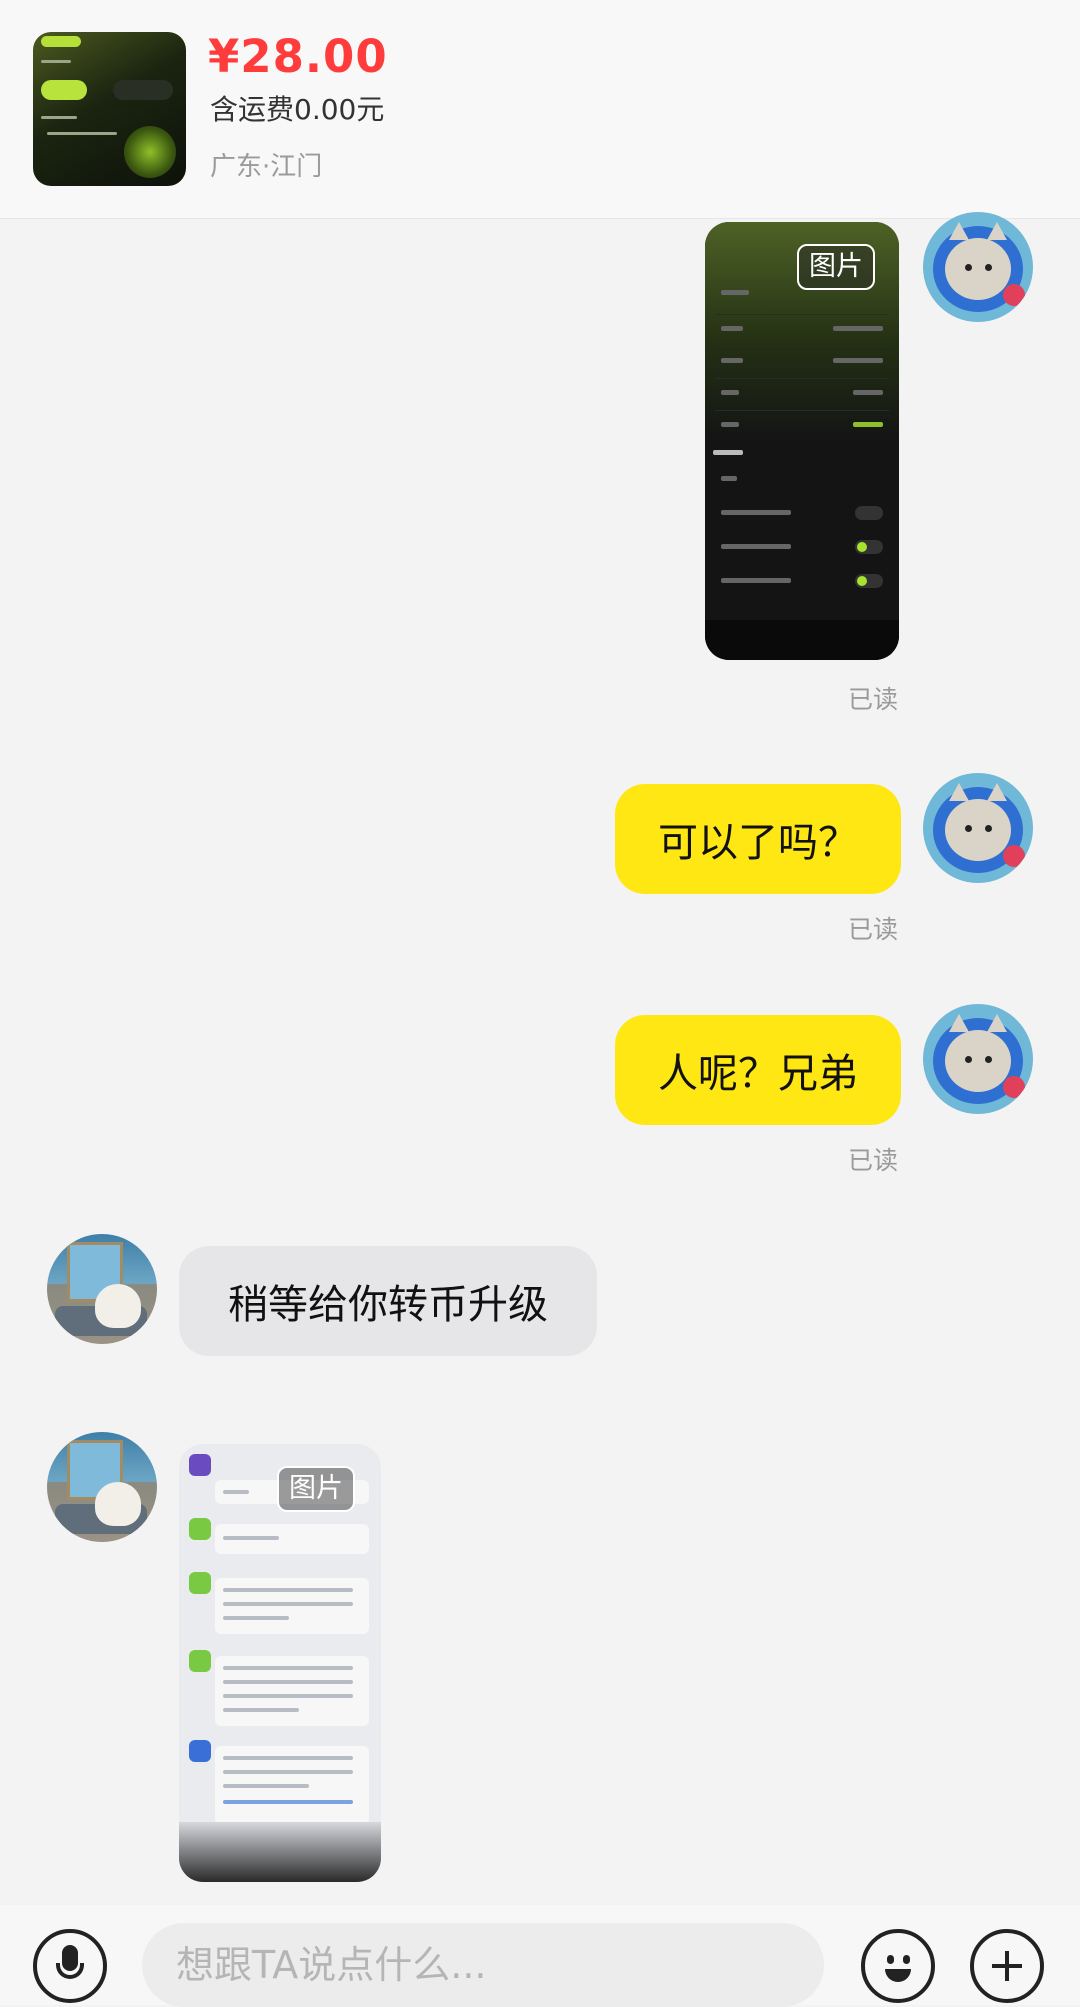 The image size is (1080, 2007). Describe the element at coordinates (150, 152) in the screenshot. I see `thumb-logo-icon` at that location.